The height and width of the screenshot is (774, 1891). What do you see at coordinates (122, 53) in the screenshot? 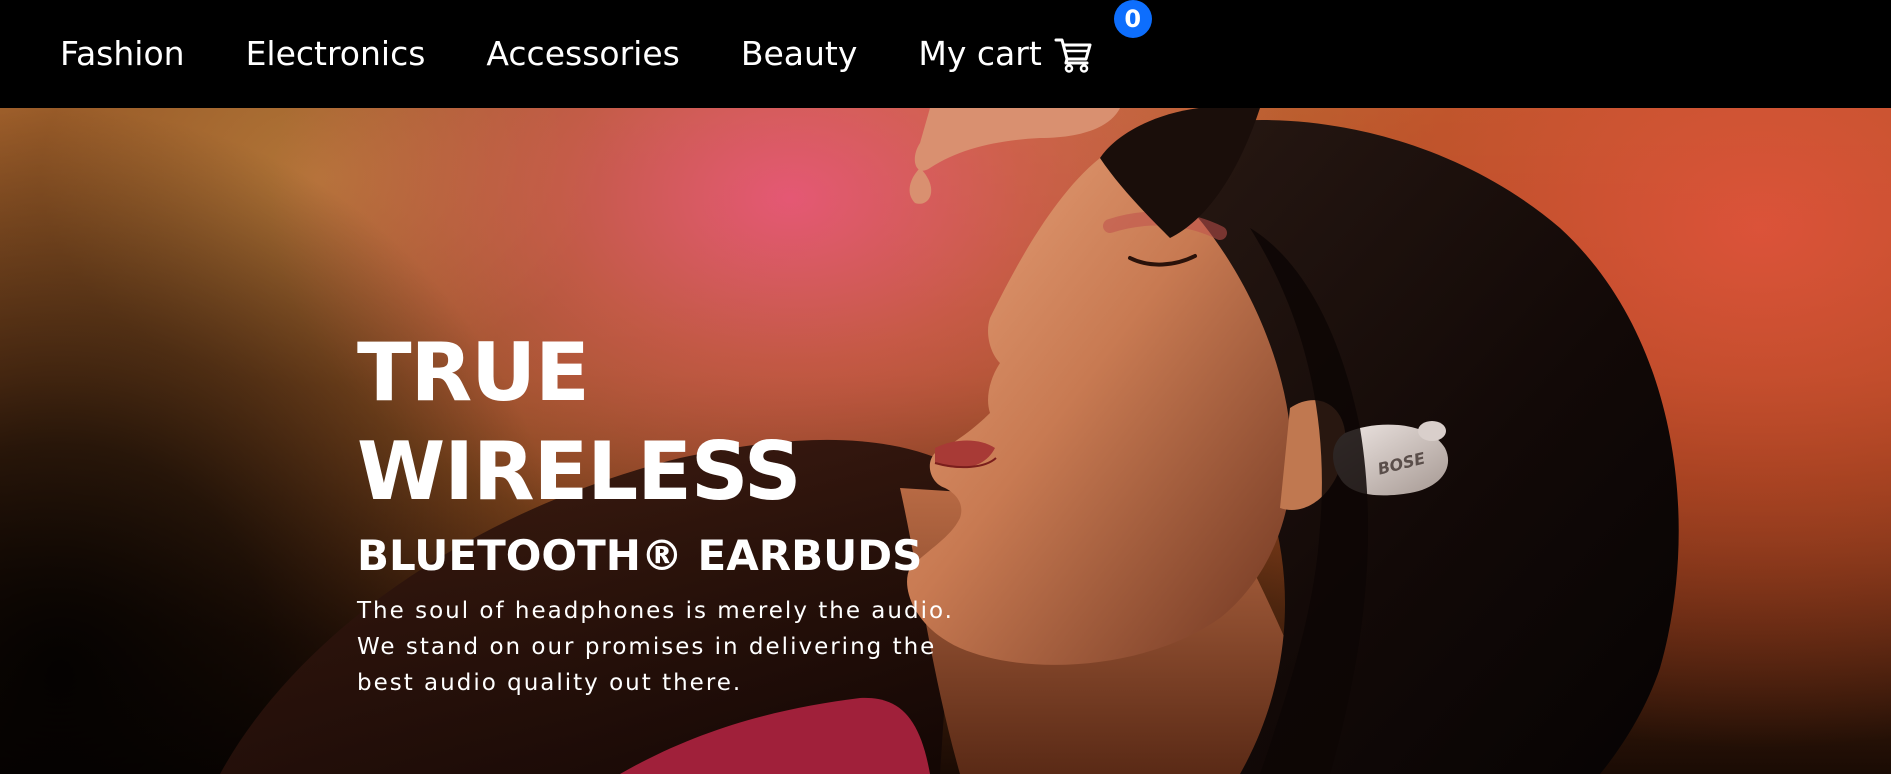
I see `nav-link-fashion: Fashion` at bounding box center [122, 53].